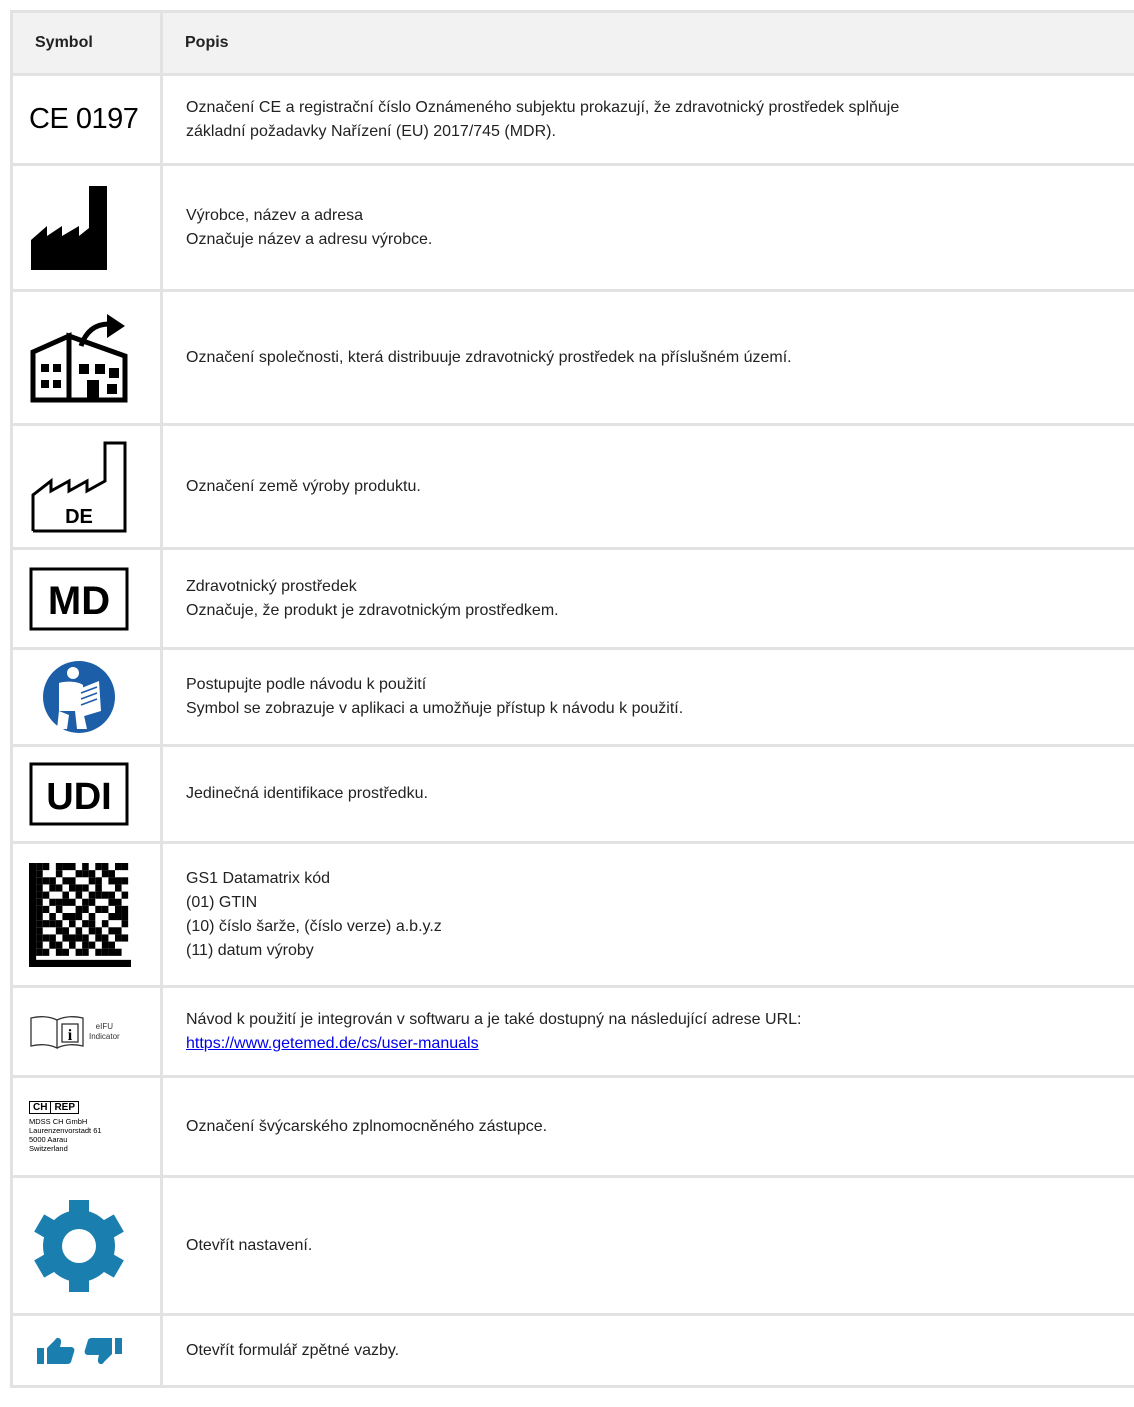  I want to click on eifu-label: Indicator, so click(104, 1036).